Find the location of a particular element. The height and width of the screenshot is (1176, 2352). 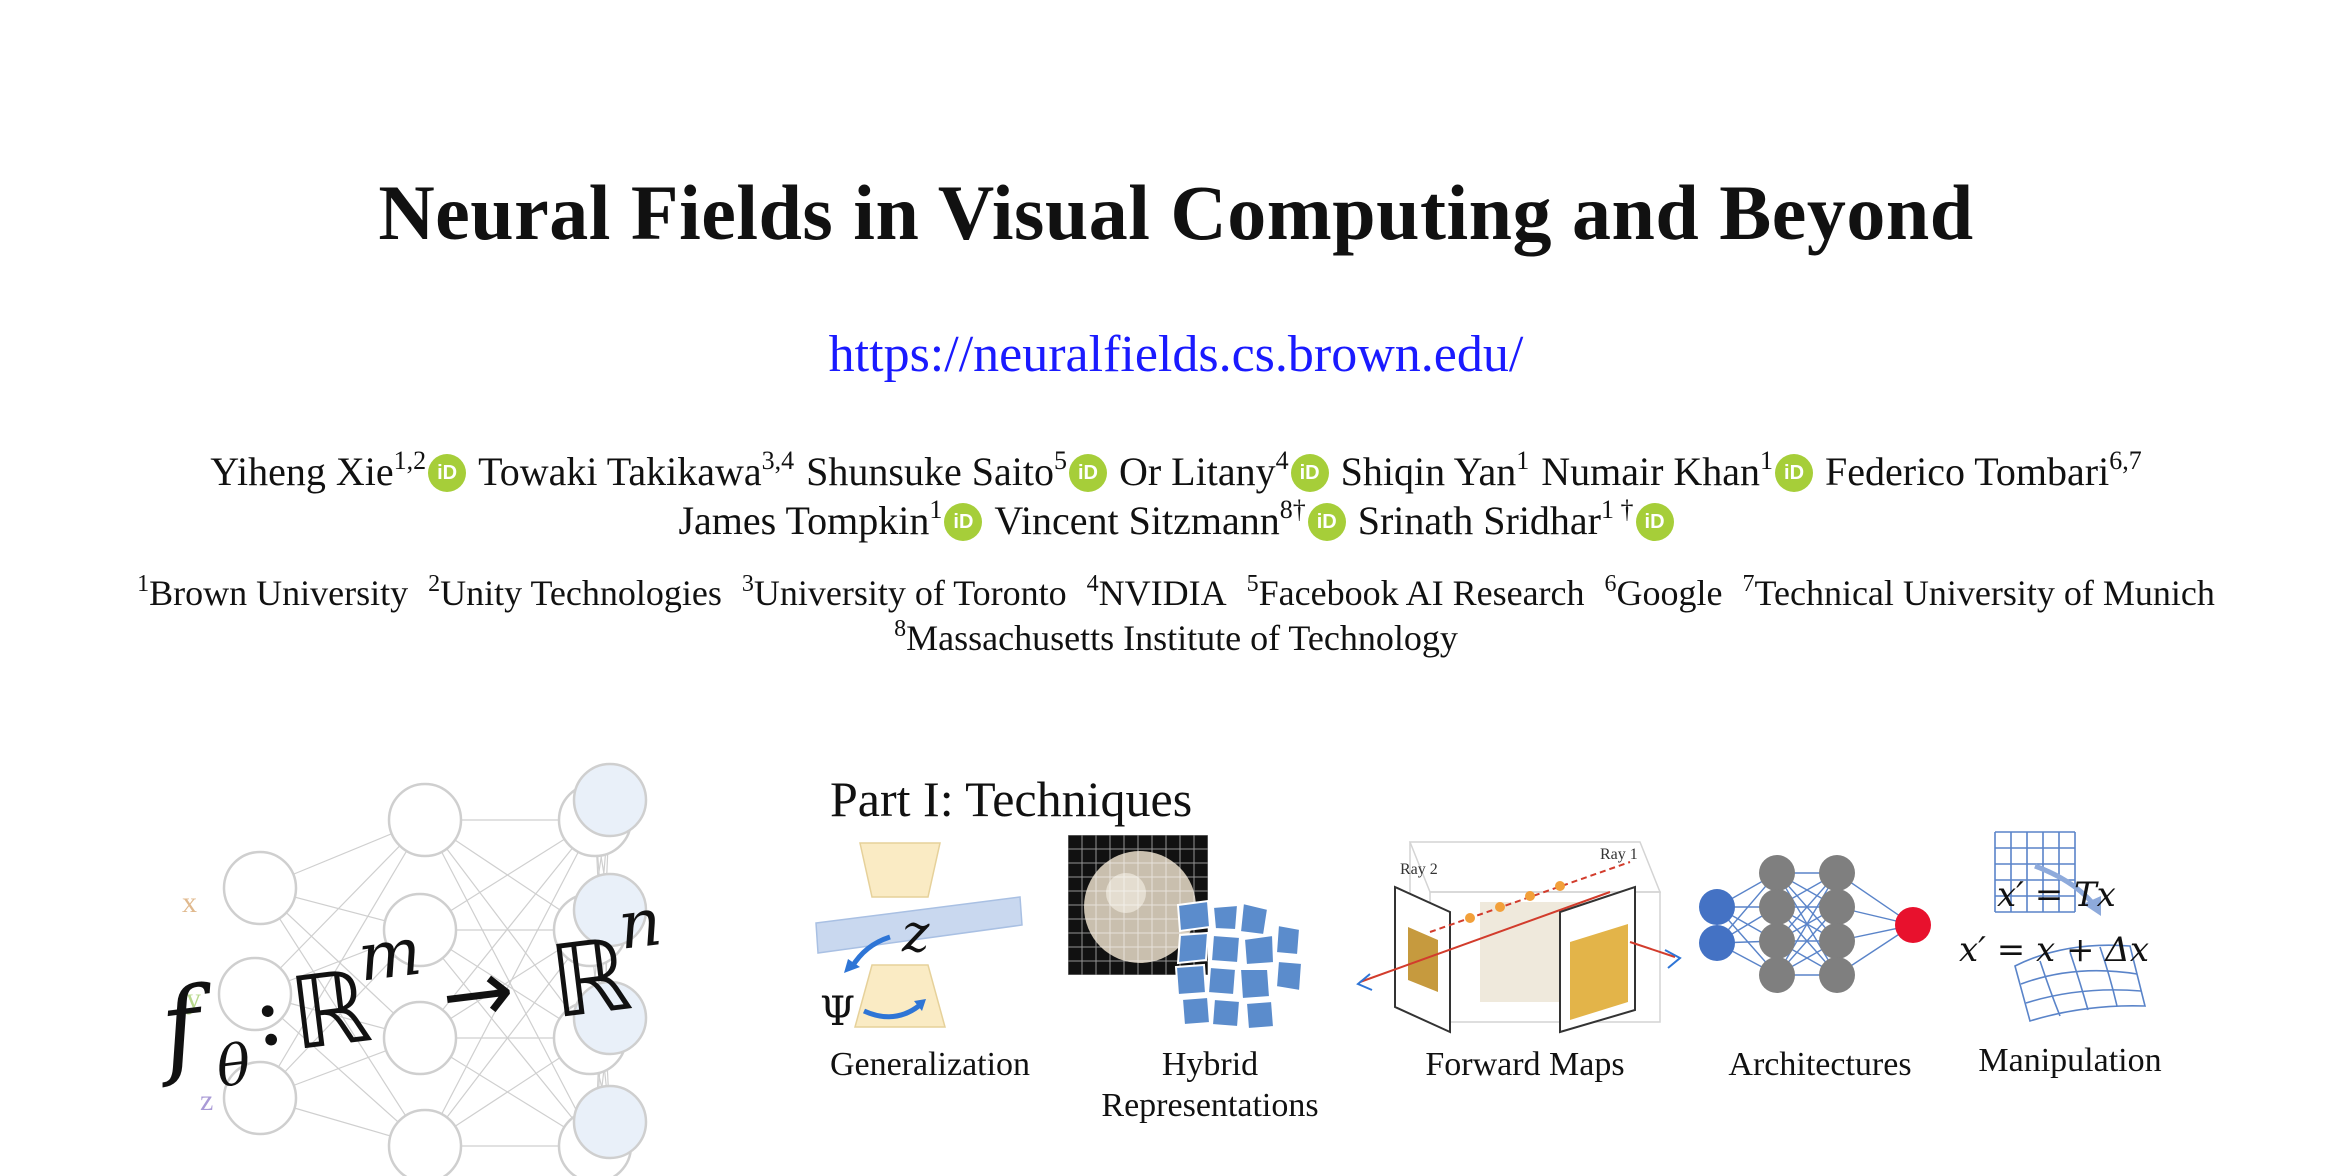

caption-manipulation: Manipulation is located at coordinates (2070, 1060).